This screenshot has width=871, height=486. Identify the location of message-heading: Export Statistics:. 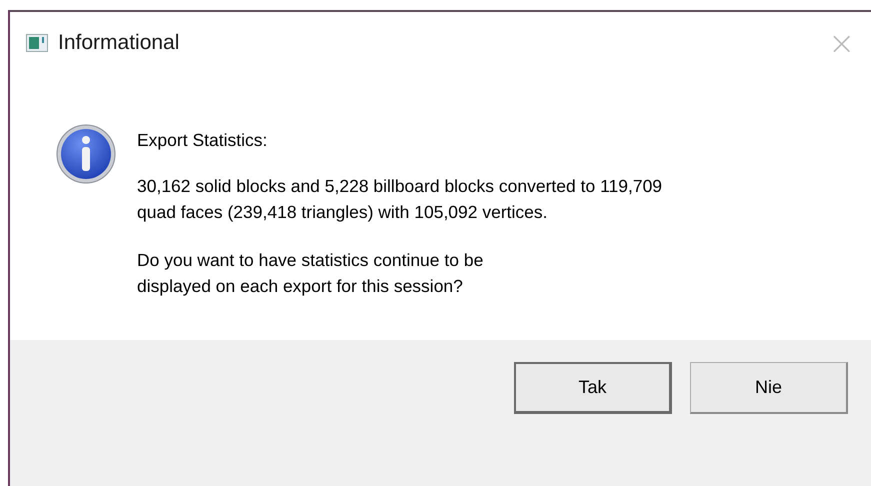
(202, 140).